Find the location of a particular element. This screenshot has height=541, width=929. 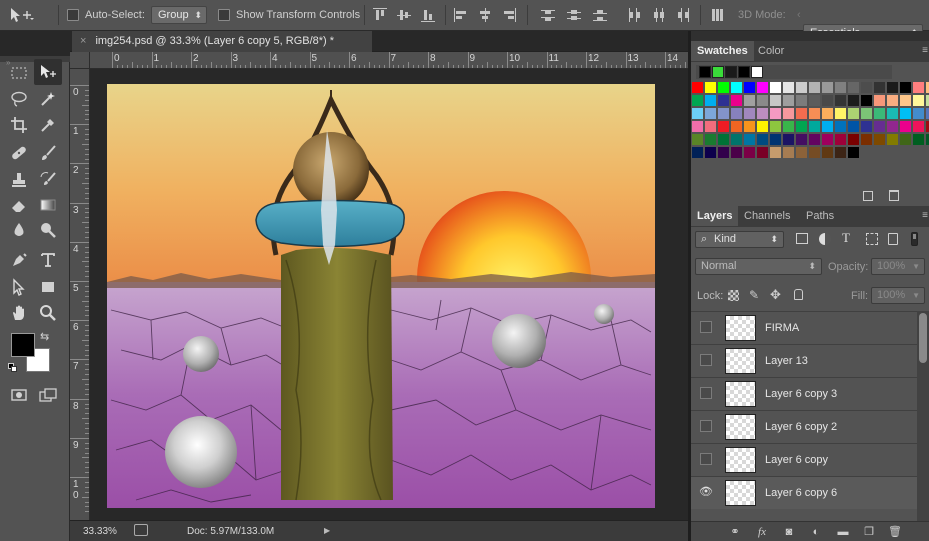

history-brush-tool is located at coordinates (48, 180).